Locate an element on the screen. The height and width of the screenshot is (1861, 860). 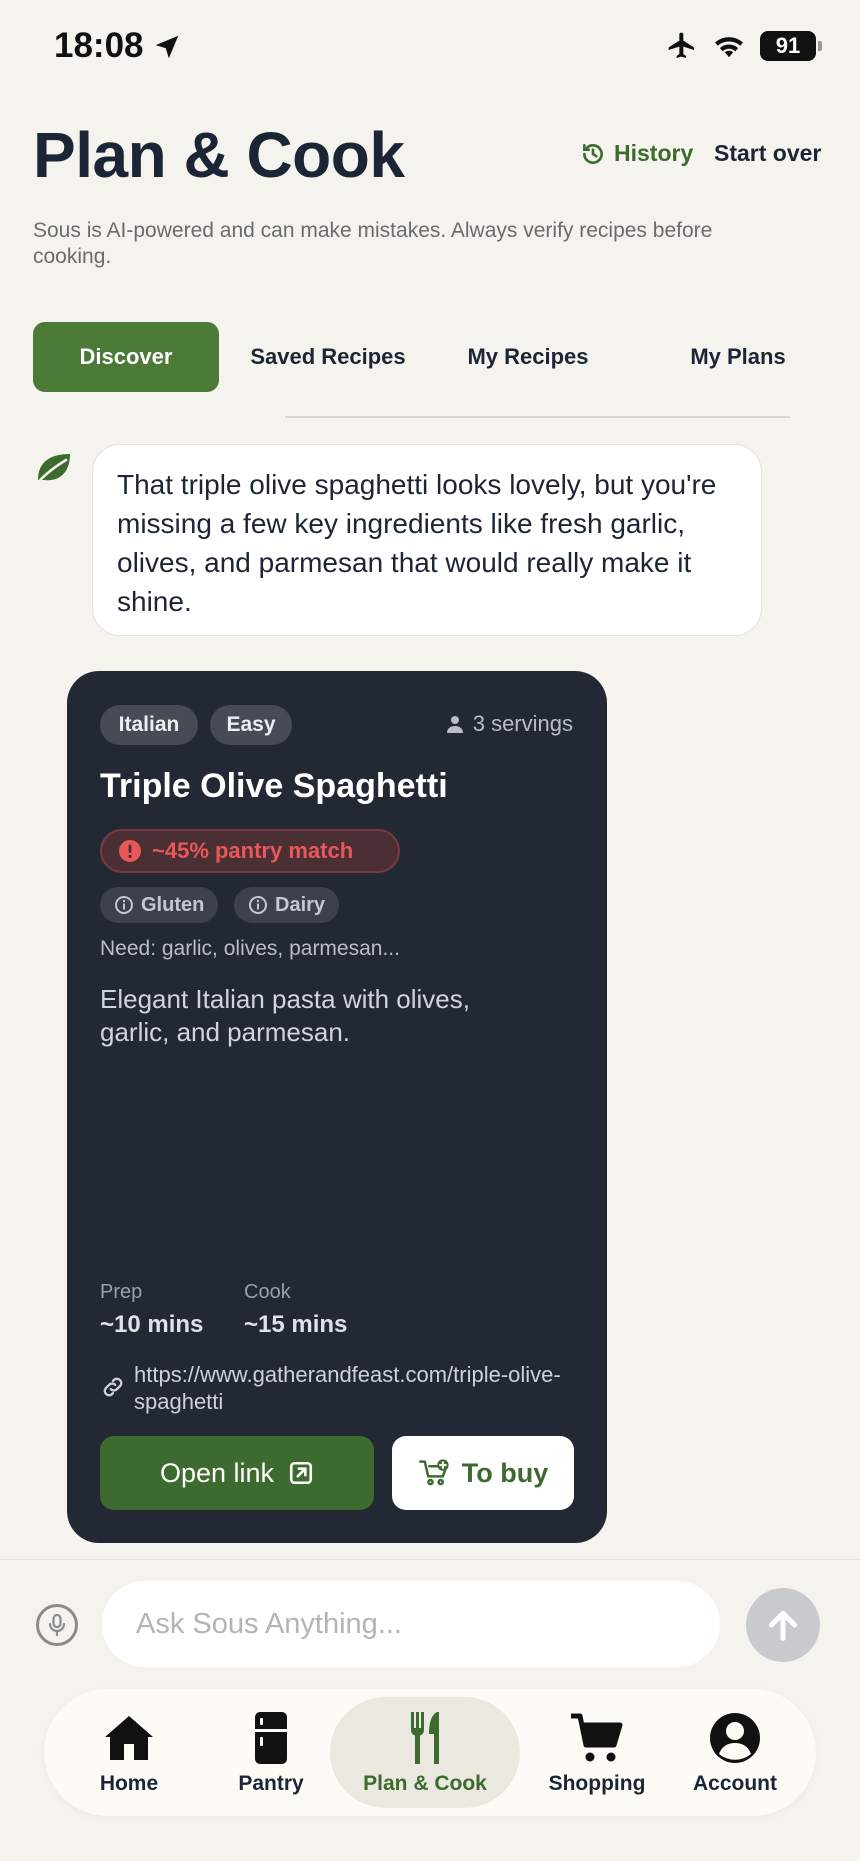
alert-icon is located at coordinates (130, 851).